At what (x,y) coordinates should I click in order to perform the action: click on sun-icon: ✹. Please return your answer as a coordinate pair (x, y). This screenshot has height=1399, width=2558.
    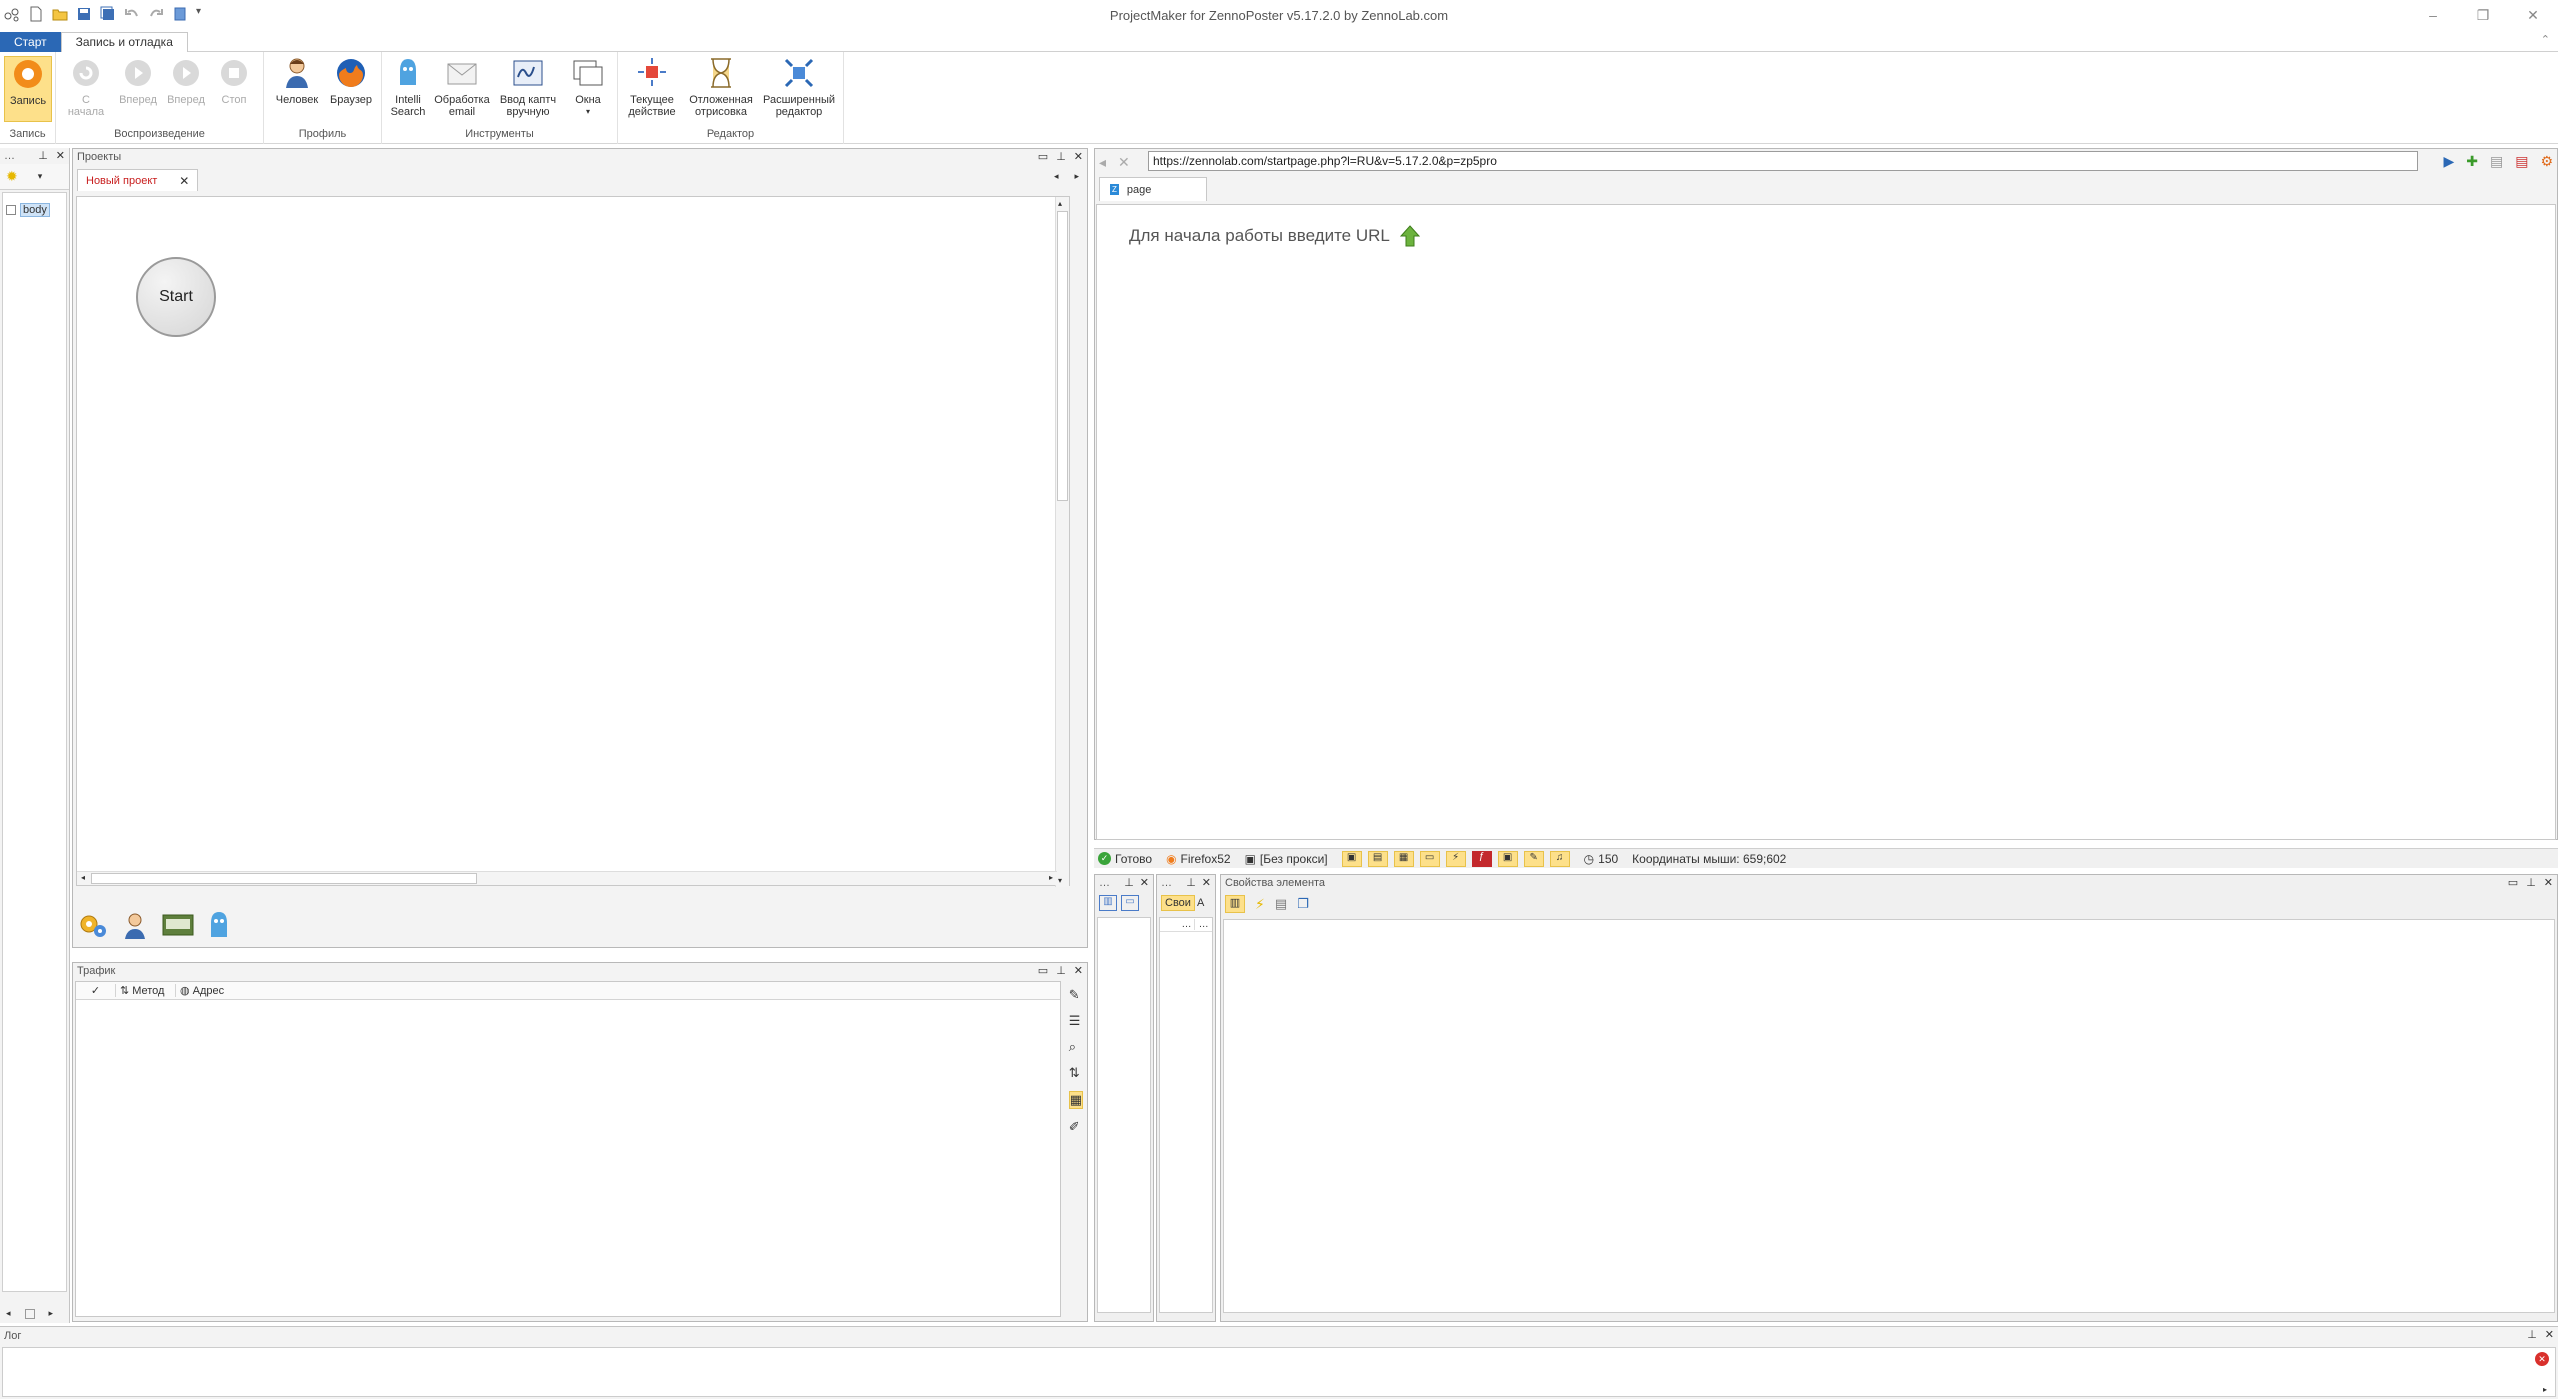
    Looking at the image, I should click on (12, 176).